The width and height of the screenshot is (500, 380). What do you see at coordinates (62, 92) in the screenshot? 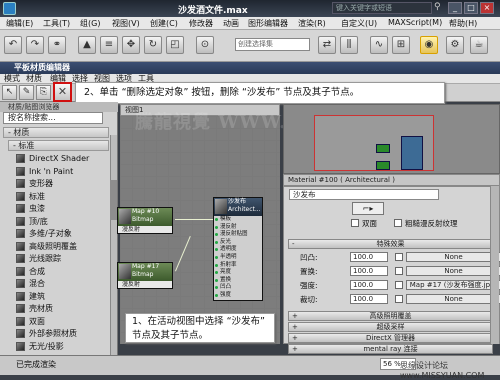
I see `delete-selected-button: ✕` at bounding box center [62, 92].